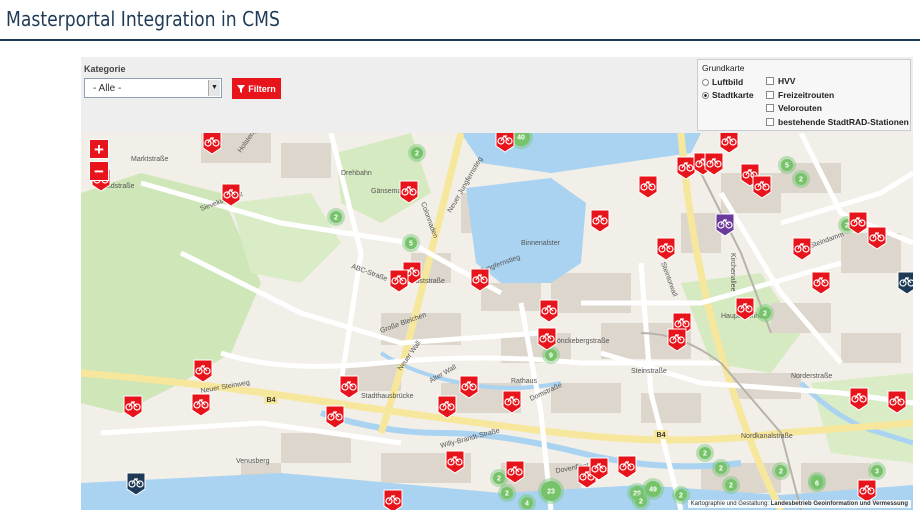  I want to click on cluster-marker: 6, so click(817, 483).